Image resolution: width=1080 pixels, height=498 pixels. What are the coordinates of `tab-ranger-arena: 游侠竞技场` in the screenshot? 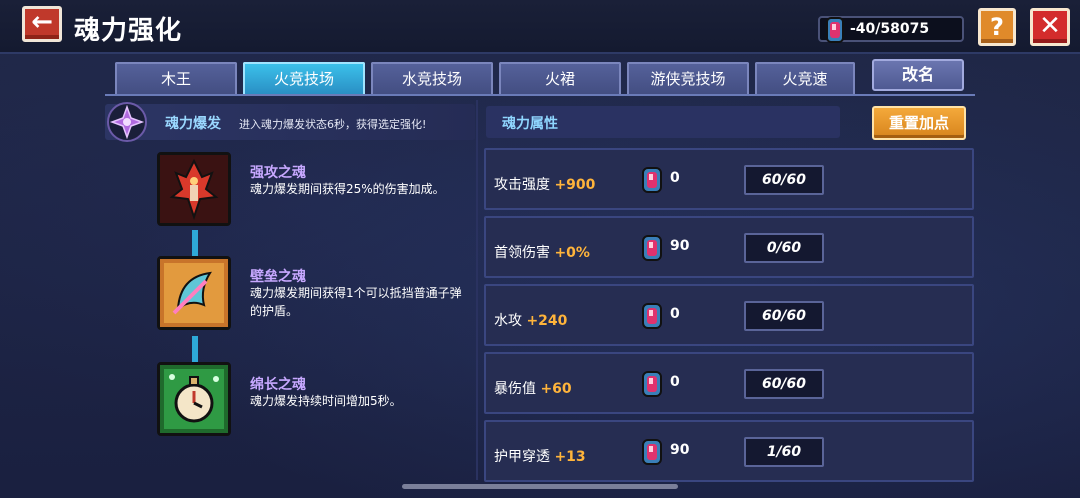 It's located at (688, 78).